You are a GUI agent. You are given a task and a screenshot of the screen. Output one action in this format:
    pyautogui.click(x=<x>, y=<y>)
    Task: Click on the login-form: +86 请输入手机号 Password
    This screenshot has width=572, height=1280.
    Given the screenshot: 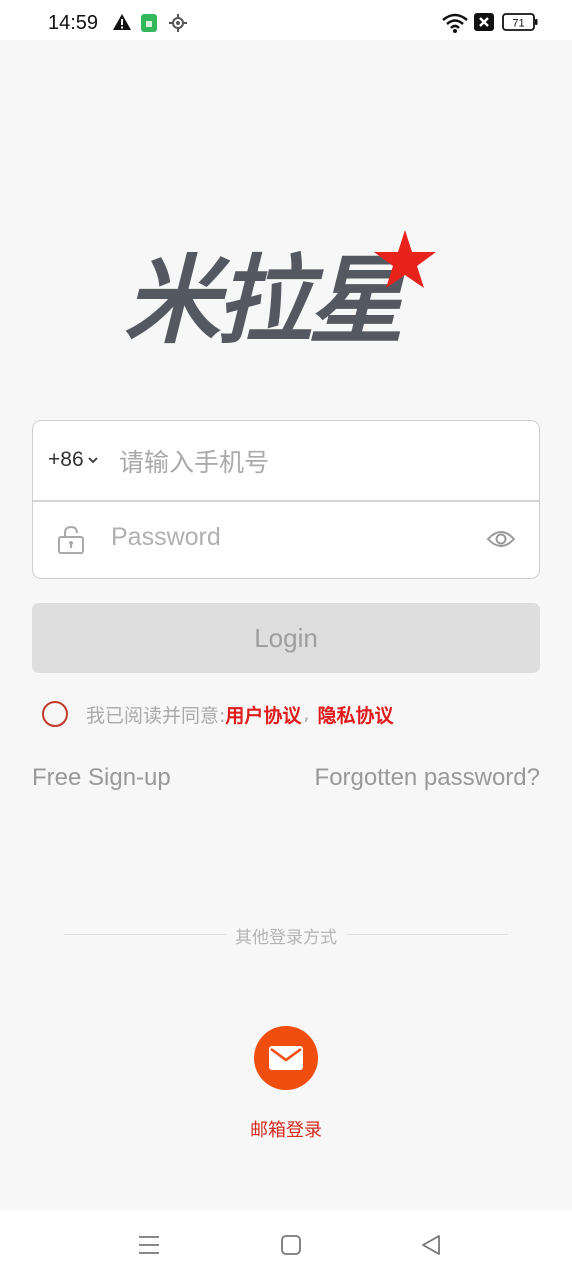 What is the action you would take?
    pyautogui.click(x=286, y=499)
    